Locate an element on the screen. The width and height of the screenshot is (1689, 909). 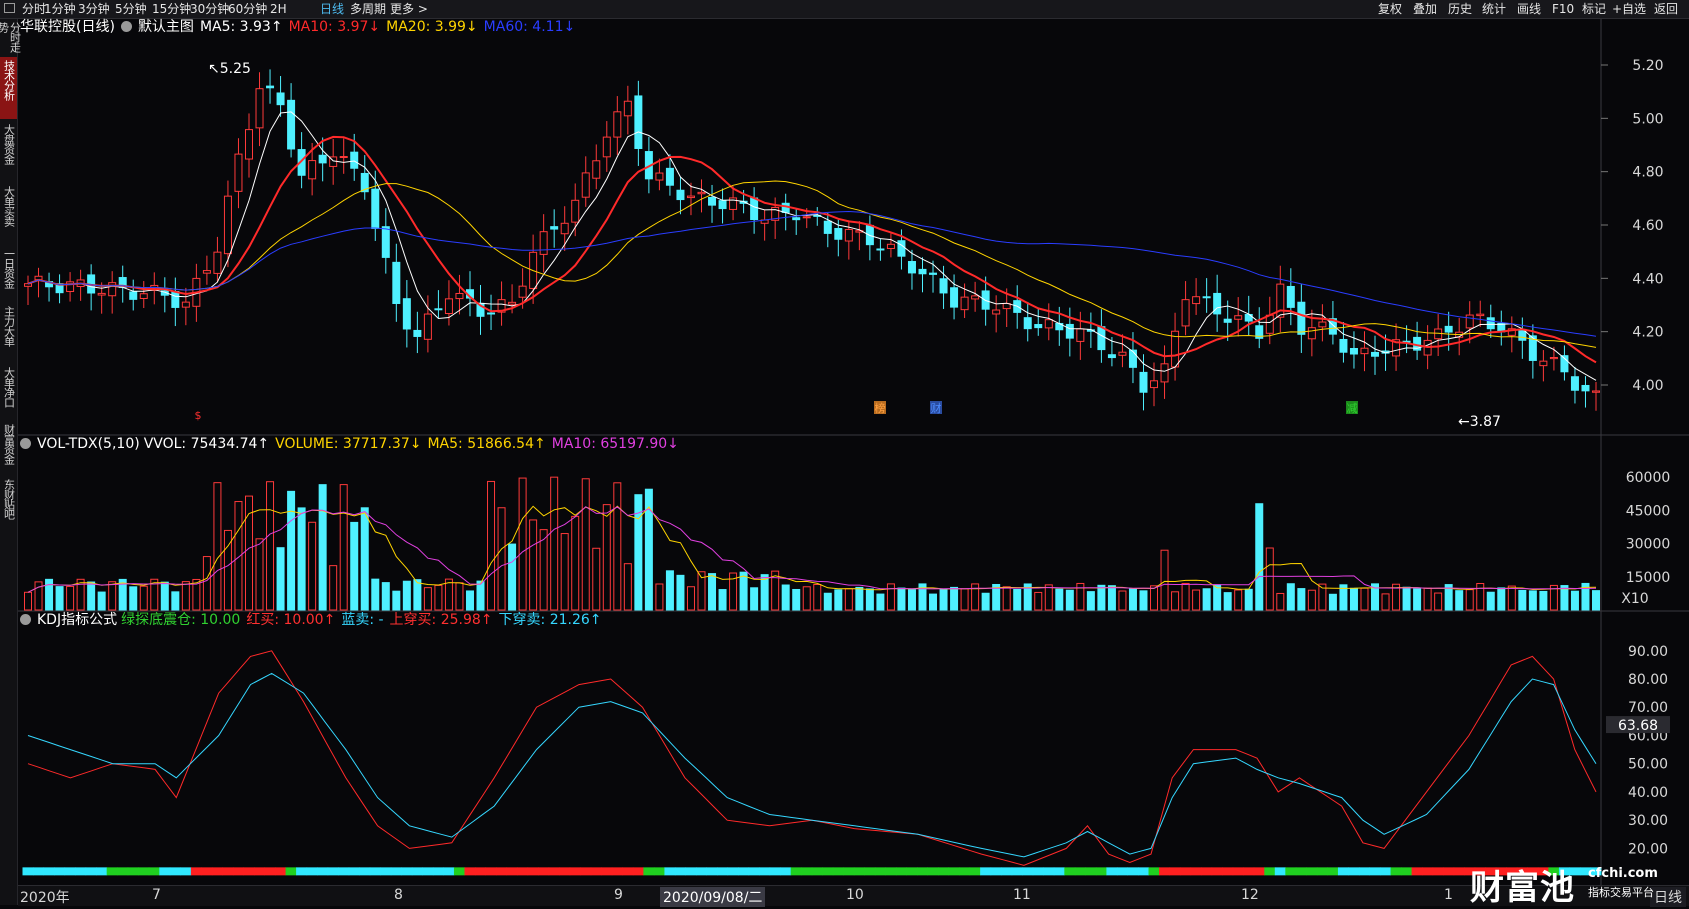
sidebar-item-8: 东财贴吧 is located at coordinates (8, 501).